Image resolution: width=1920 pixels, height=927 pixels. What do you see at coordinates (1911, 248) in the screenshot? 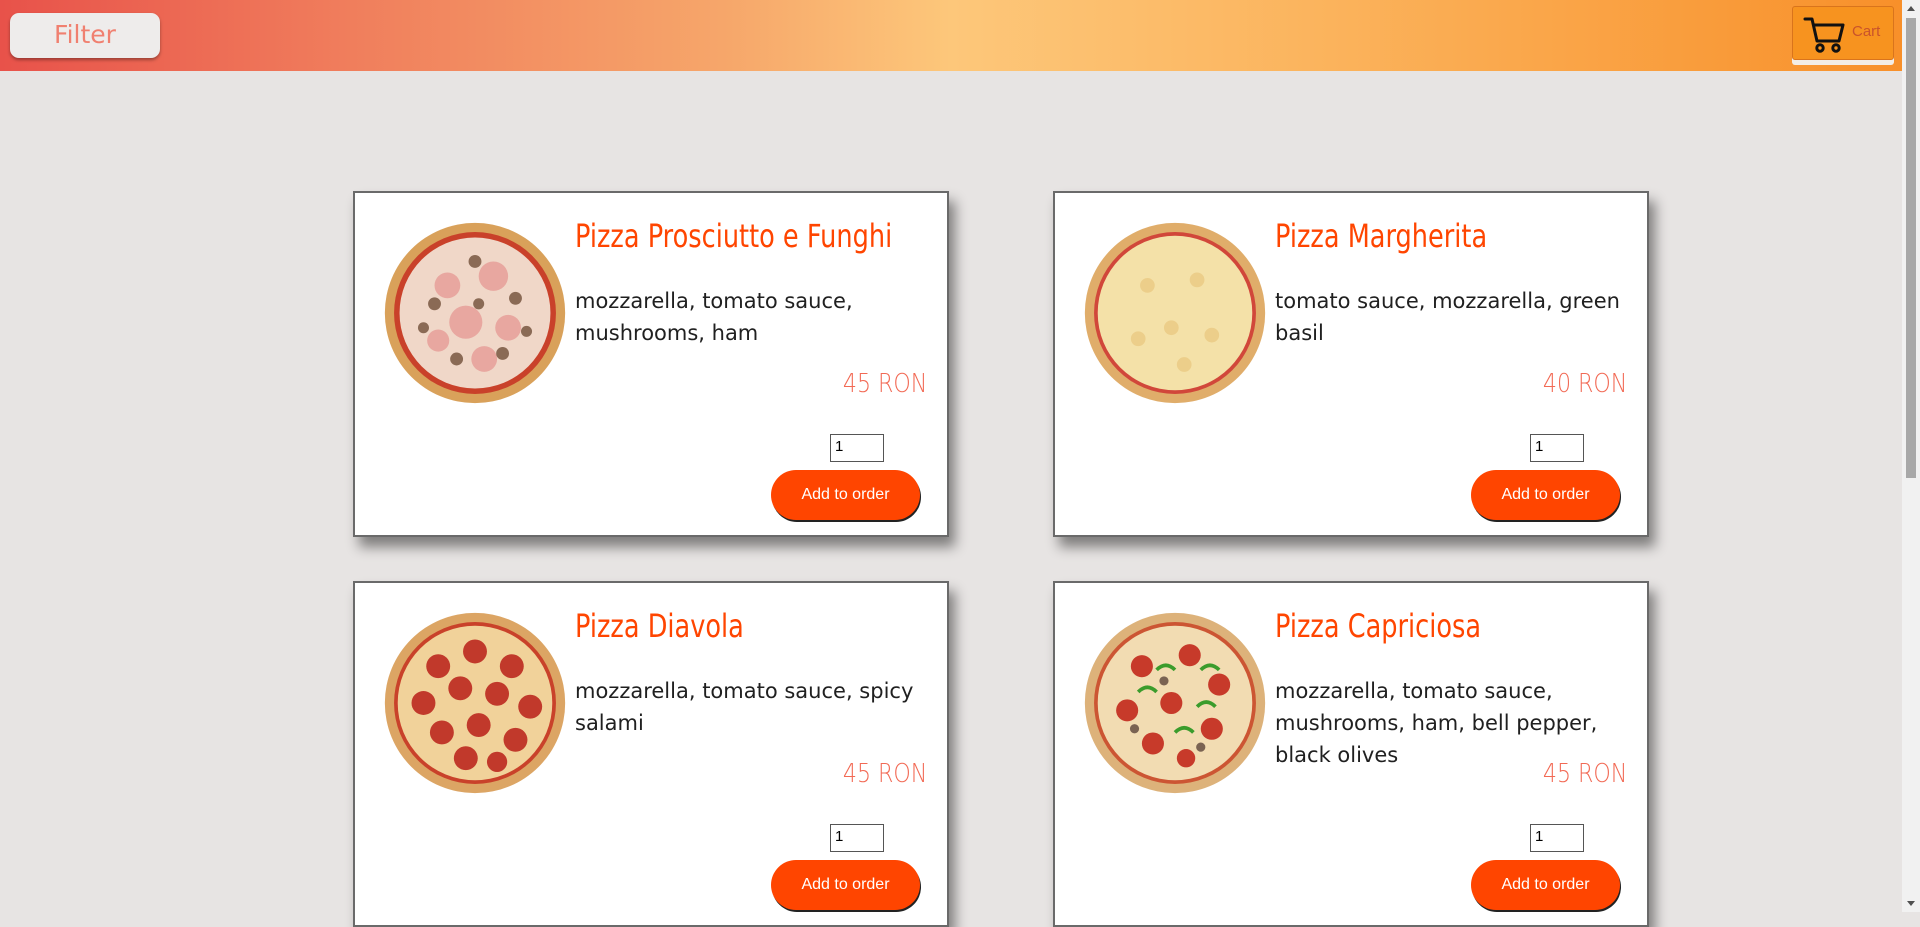
I see `scroll-thumb` at bounding box center [1911, 248].